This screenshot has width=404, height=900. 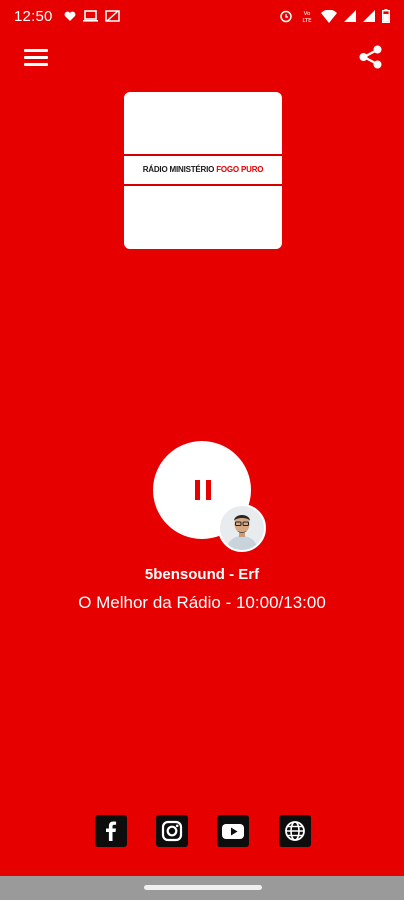 What do you see at coordinates (371, 57) in the screenshot?
I see `share-icon` at bounding box center [371, 57].